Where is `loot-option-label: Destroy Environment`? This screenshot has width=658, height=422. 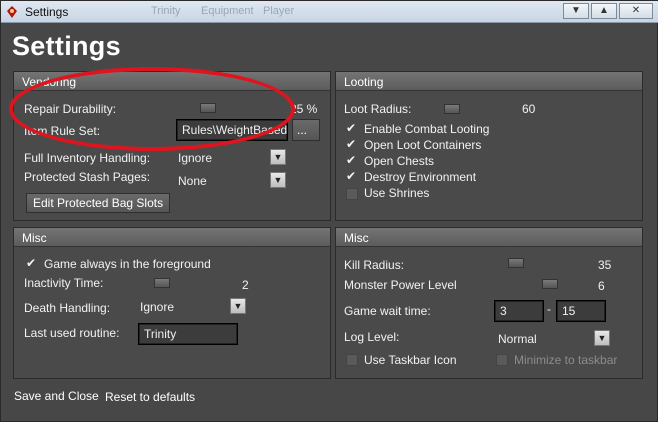
loot-option-label: Destroy Environment is located at coordinates (420, 177).